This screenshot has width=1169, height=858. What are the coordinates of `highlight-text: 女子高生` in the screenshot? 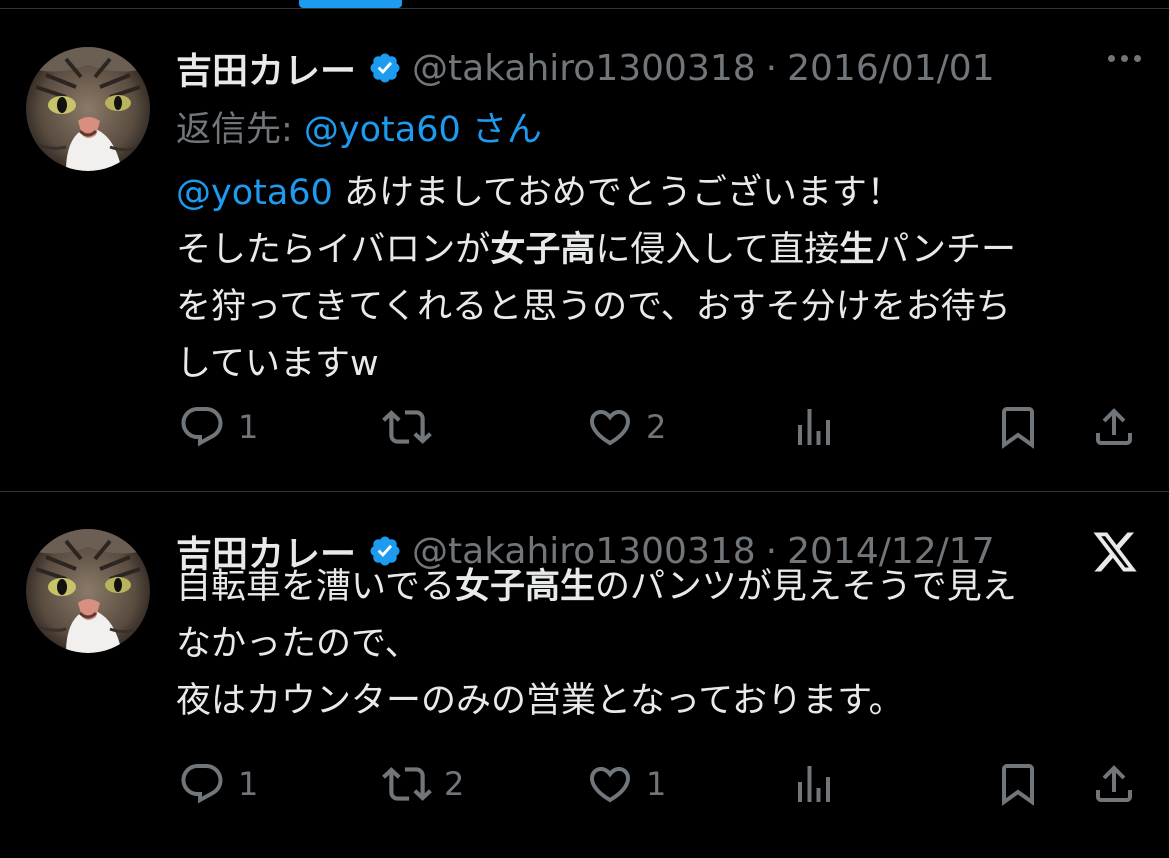 It's located at (524, 587).